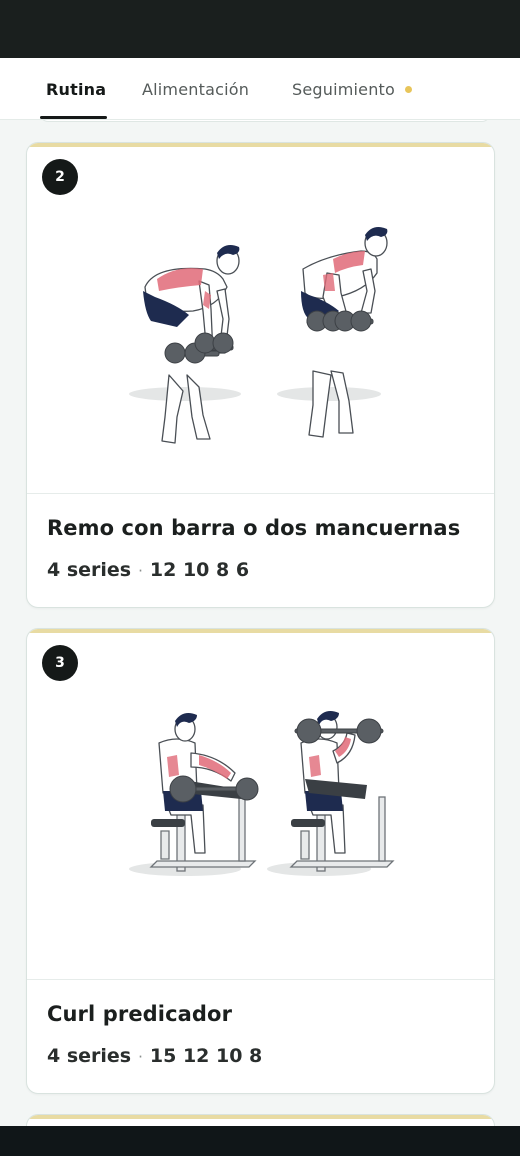 Image resolution: width=520 pixels, height=1156 pixels. What do you see at coordinates (199, 570) in the screenshot?
I see `reps-scheme: 12 10 8 6` at bounding box center [199, 570].